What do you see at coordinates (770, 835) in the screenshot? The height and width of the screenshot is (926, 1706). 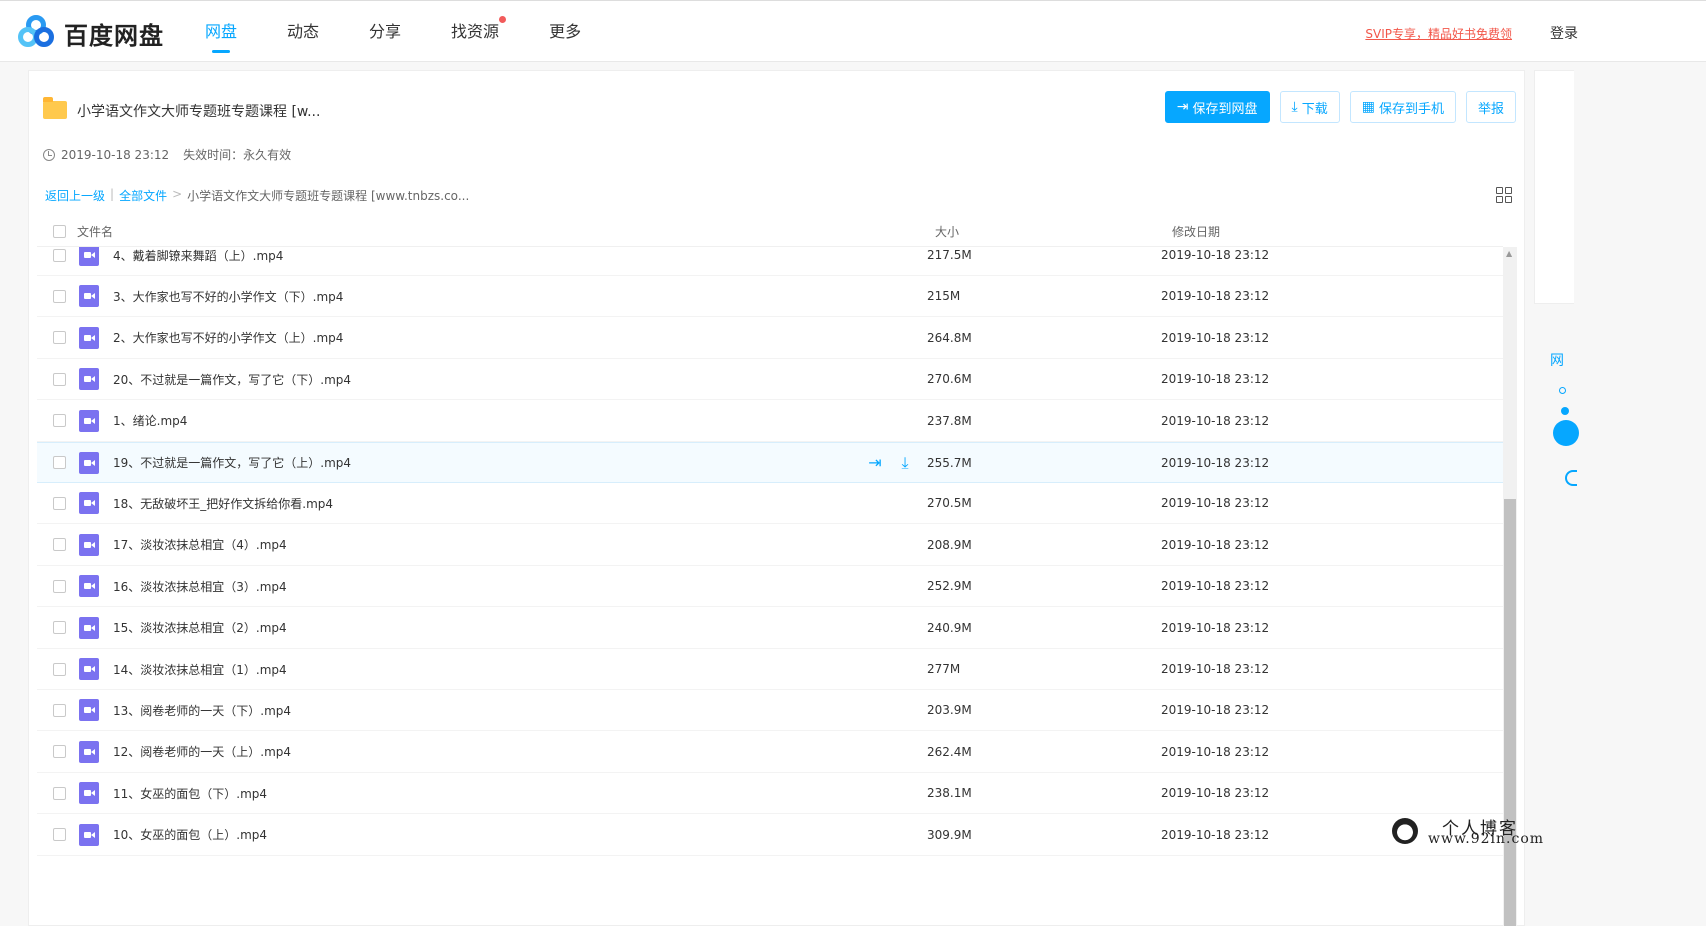 I see `file-row: 10、女巫的面包（上）.mp4 309.9M 2019-10-18 23:12` at bounding box center [770, 835].